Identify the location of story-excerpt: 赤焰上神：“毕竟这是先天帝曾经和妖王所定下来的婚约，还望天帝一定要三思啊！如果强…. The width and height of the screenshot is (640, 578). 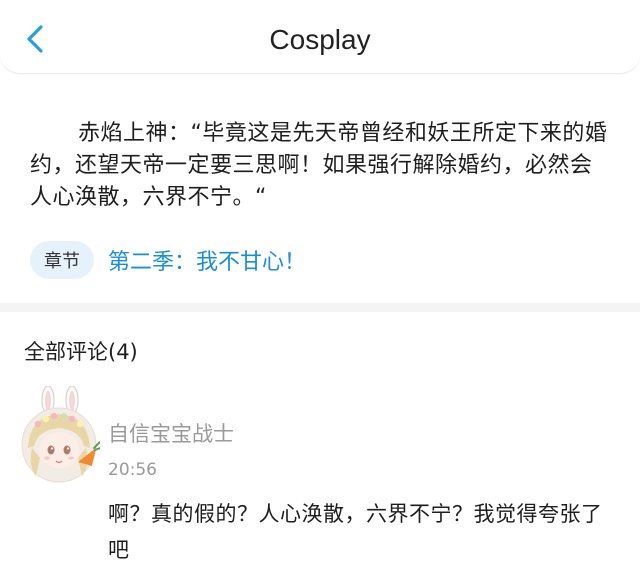
(319, 165).